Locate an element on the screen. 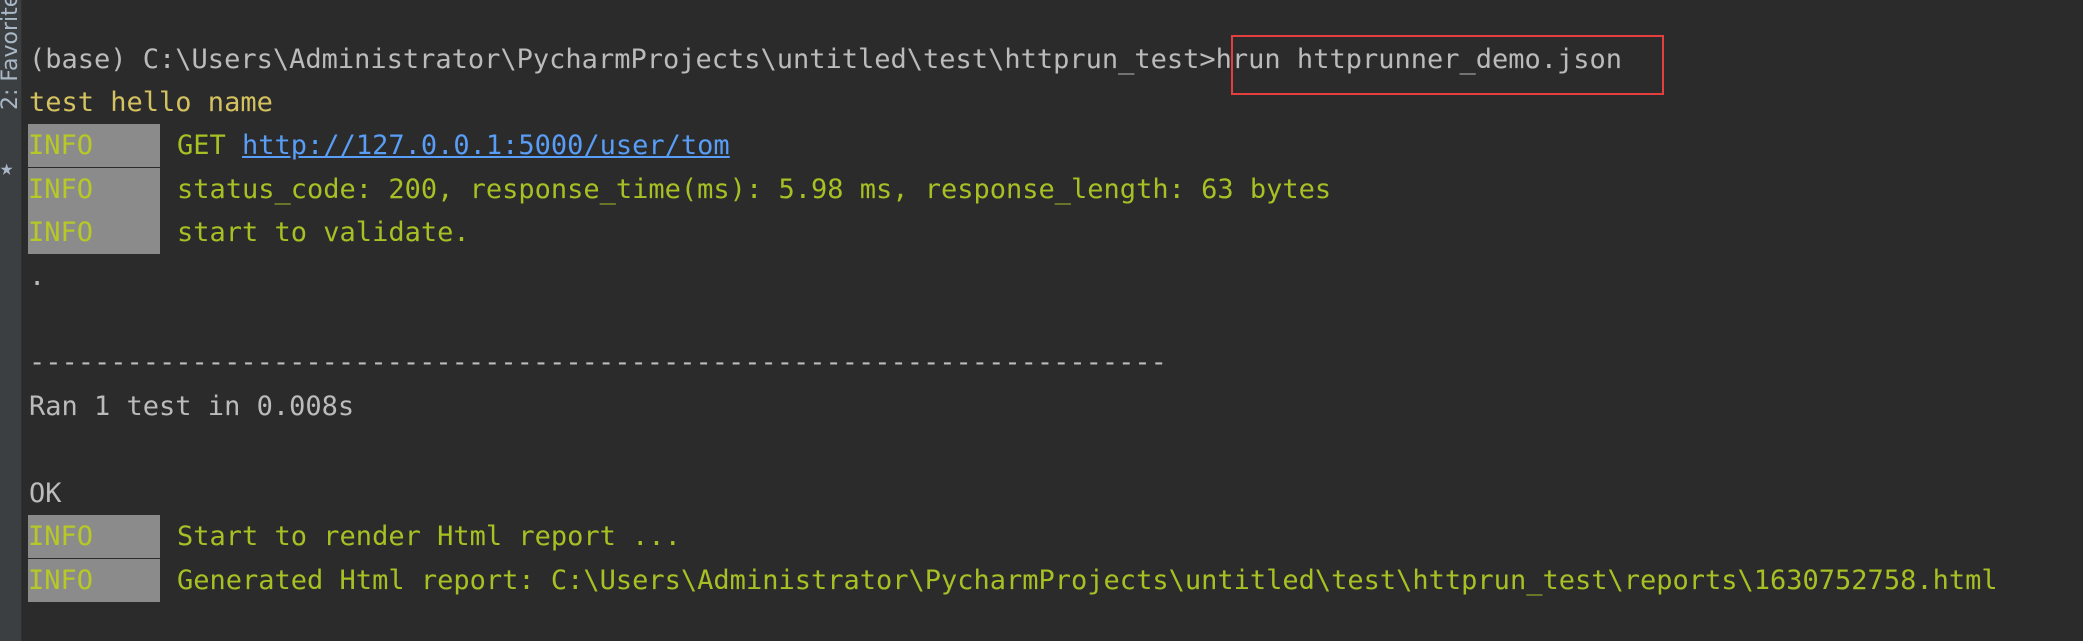  command-highlight-box is located at coordinates (1447, 65).